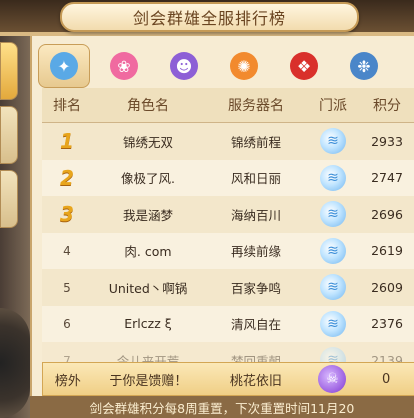 This screenshot has height=418, width=414. I want to click on row-name: Erlczz ξ, so click(148, 324).